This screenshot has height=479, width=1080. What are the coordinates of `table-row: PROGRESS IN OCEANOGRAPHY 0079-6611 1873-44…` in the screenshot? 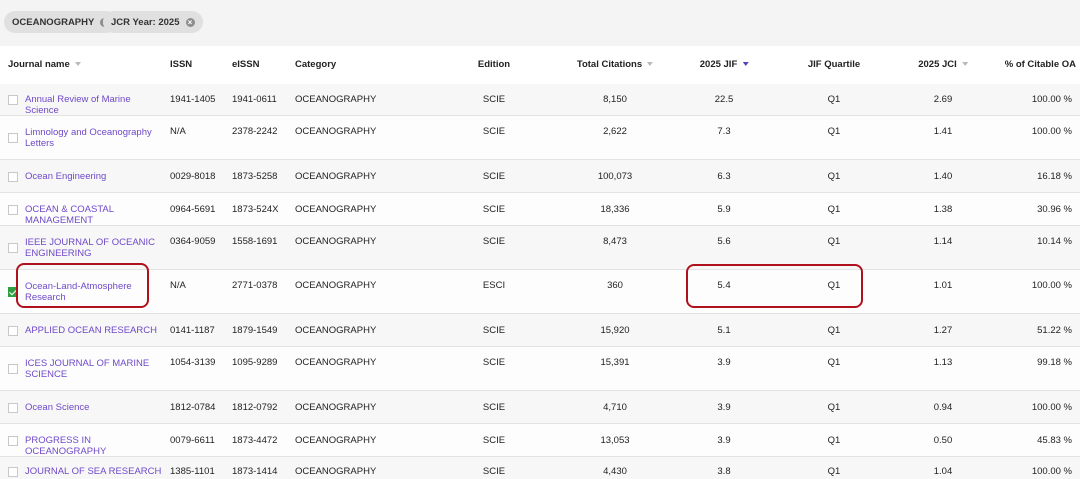 It's located at (540, 440).